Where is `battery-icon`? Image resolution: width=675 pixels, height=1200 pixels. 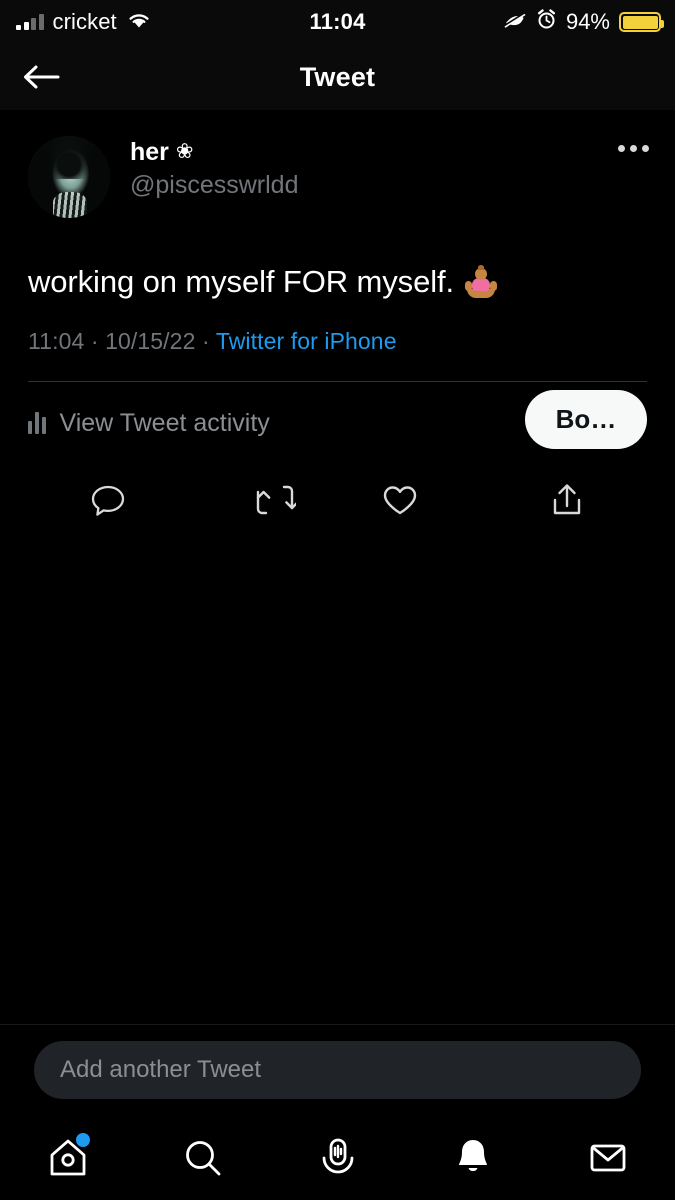 battery-icon is located at coordinates (641, 22).